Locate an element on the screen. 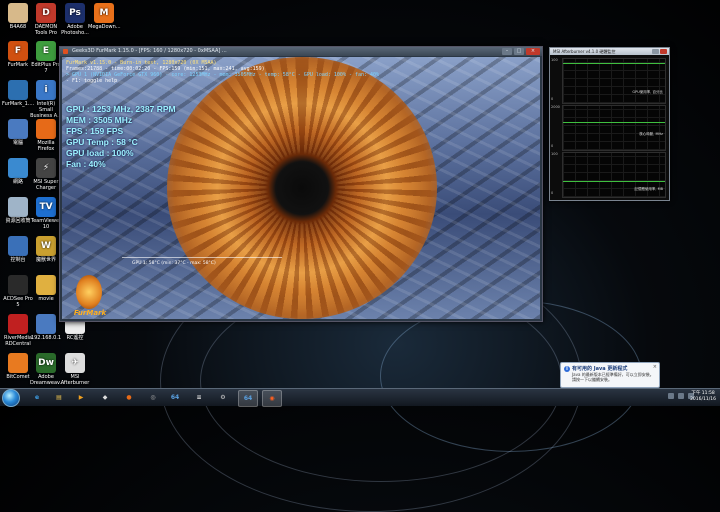 The height and width of the screenshot is (512, 720). desktop-shortcut-label: 192.168.0.1 is located at coordinates (46, 338).